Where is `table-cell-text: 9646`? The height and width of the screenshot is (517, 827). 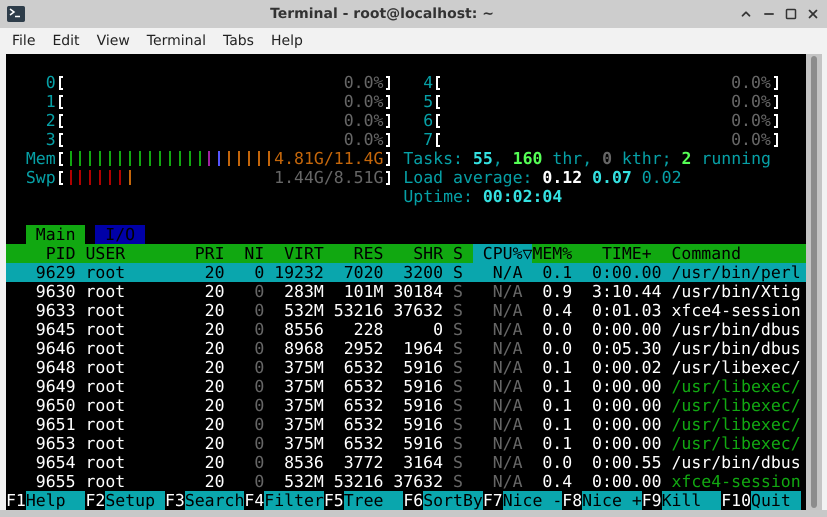
table-cell-text: 9646 is located at coordinates (55, 348).